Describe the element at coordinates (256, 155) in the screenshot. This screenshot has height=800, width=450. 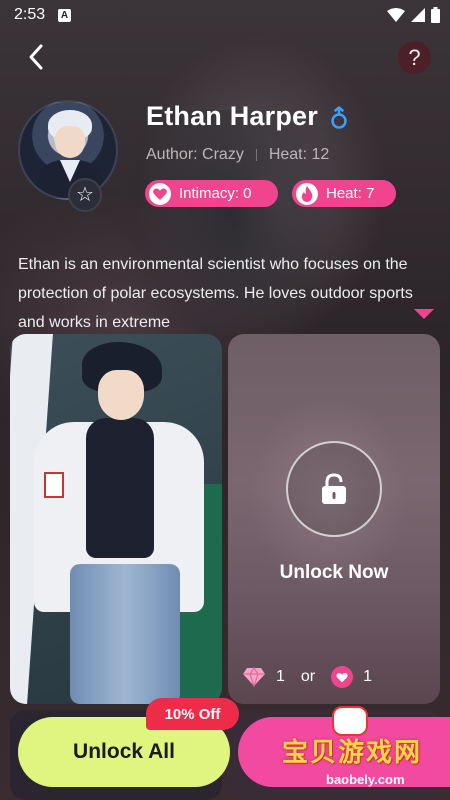
I see `meta-divider` at that location.